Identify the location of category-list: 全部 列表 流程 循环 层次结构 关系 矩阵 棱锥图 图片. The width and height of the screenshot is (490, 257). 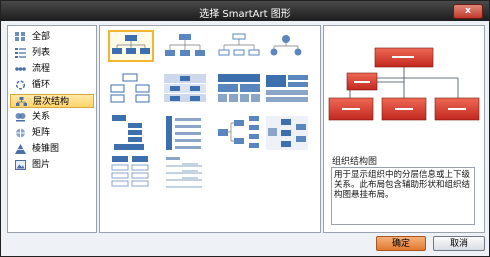
(52, 129).